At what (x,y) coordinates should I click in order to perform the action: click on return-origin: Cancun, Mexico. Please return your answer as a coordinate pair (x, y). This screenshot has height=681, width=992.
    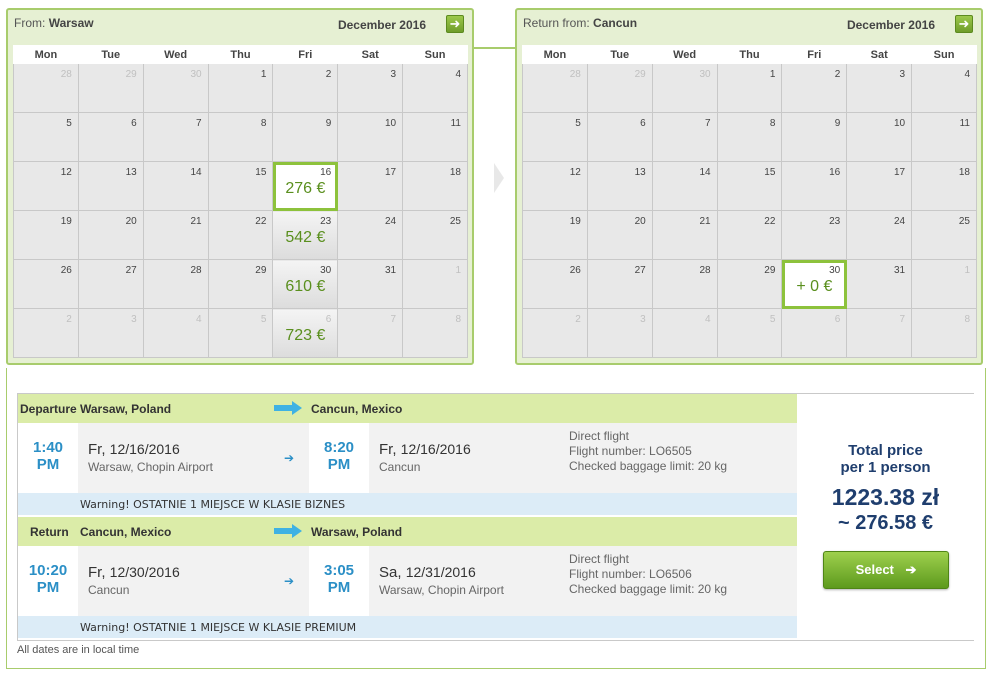
    Looking at the image, I should click on (126, 532).